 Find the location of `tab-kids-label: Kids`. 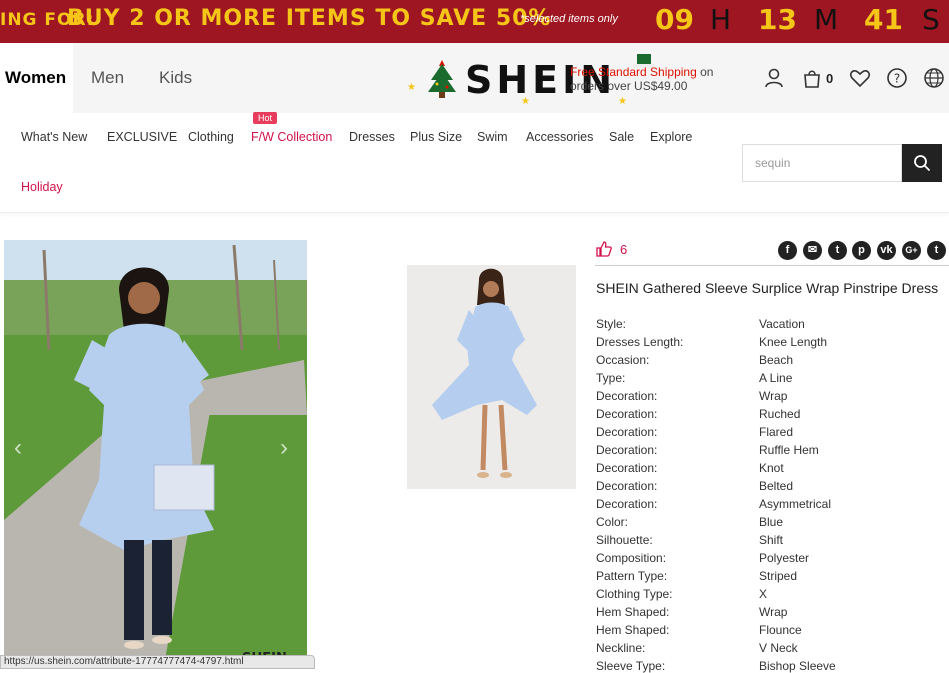

tab-kids-label: Kids is located at coordinates (176, 77).